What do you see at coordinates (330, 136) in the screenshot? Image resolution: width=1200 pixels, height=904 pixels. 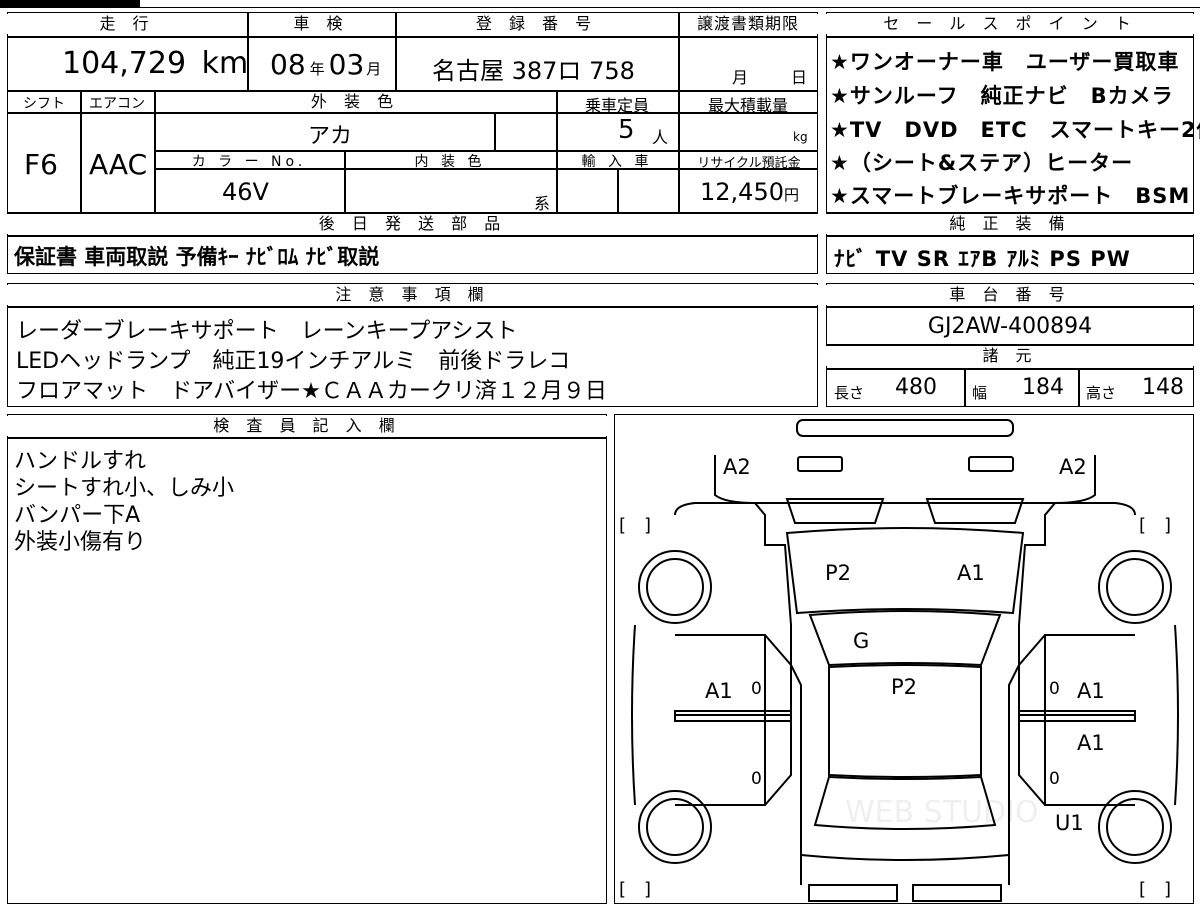 I see `exterior-color-value: アカ` at bounding box center [330, 136].